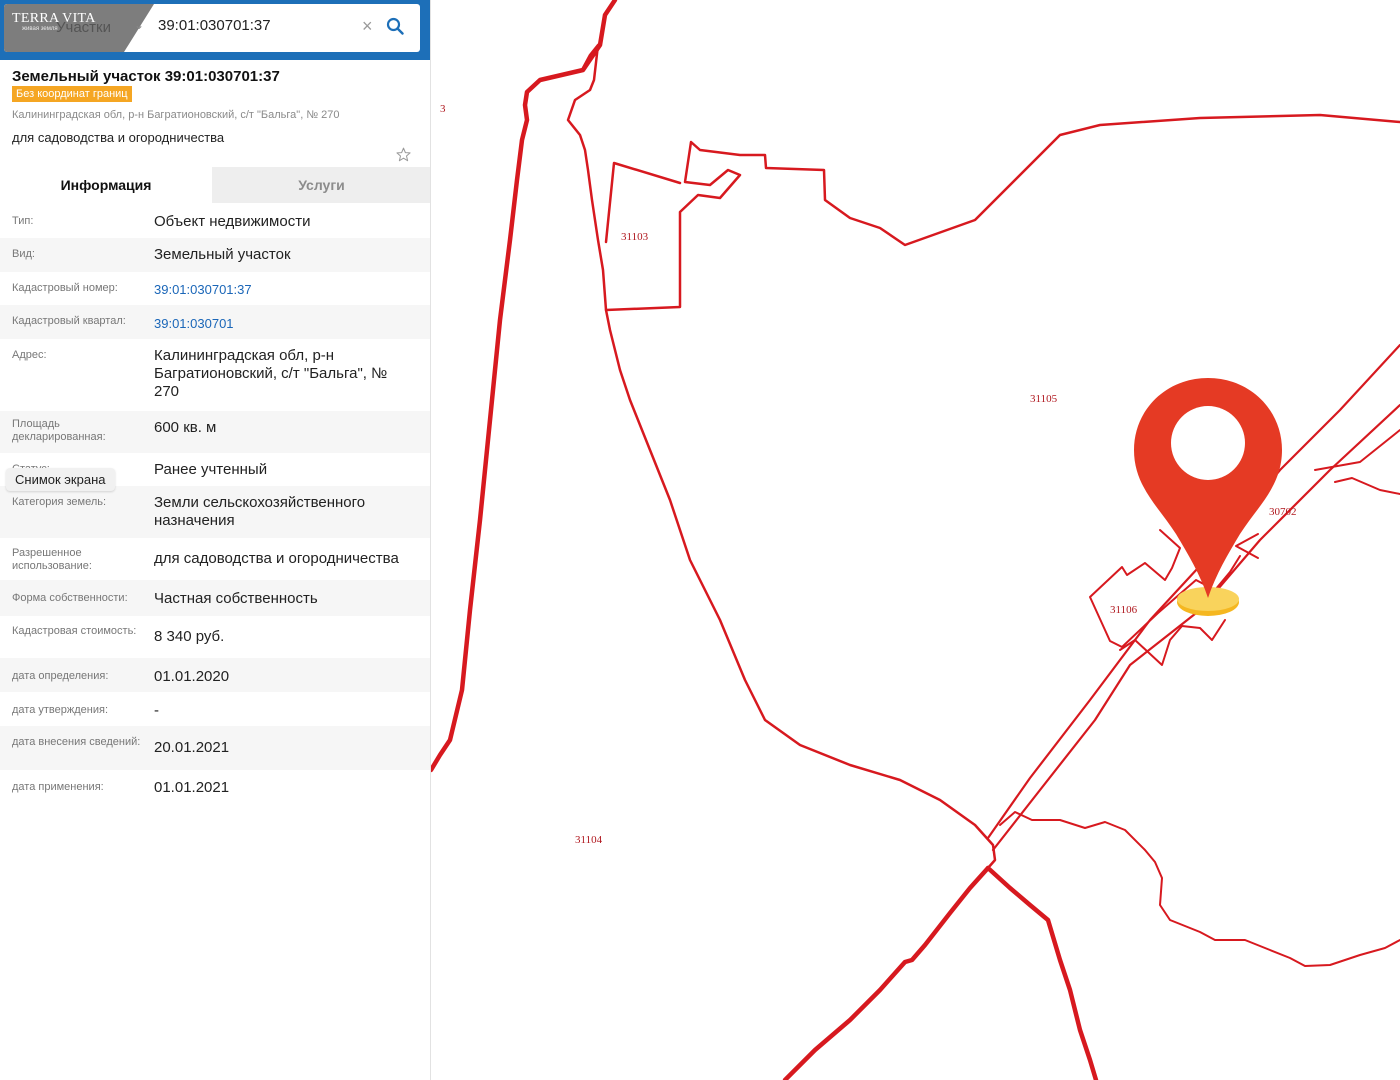 The image size is (1400, 1080). I want to click on row-label: Кадастровый номер:, so click(65, 288).